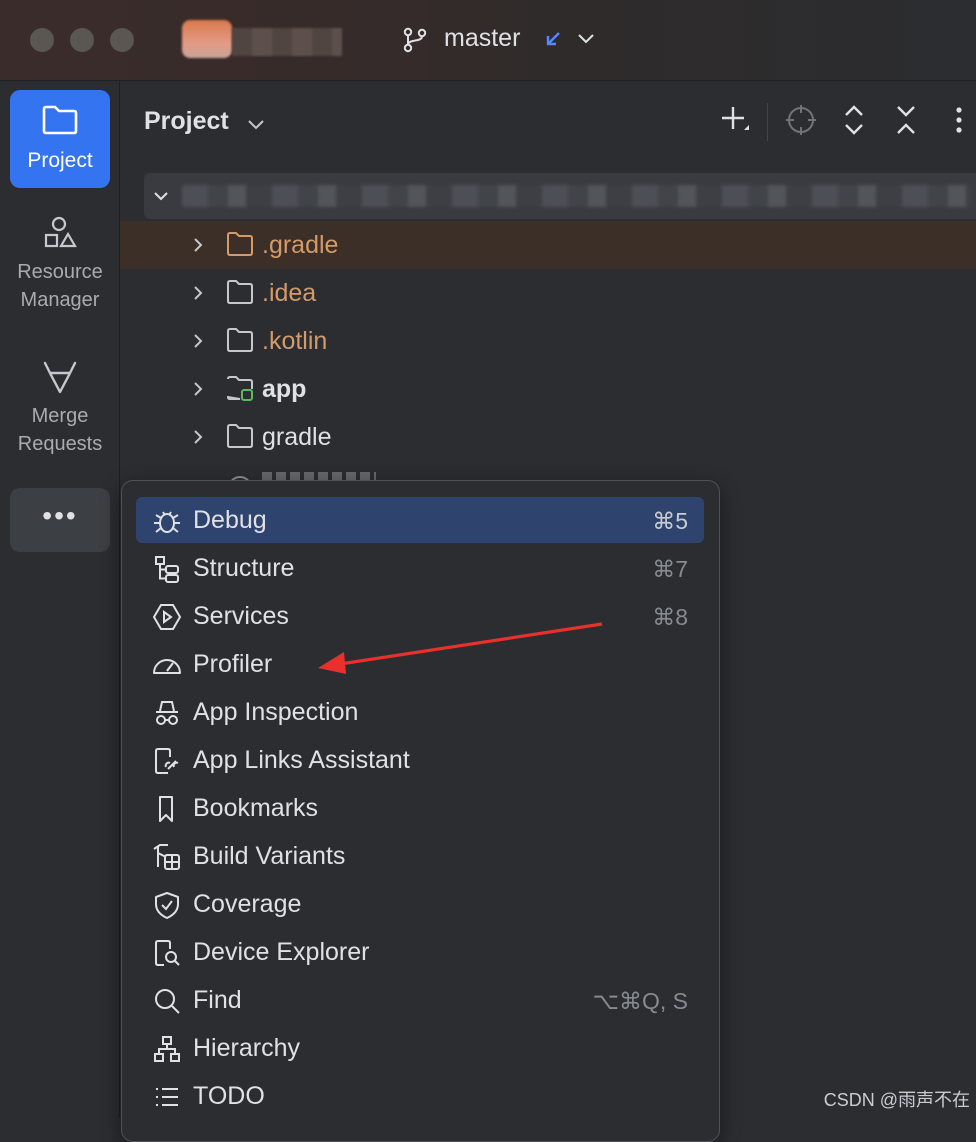 This screenshot has height=1142, width=976. What do you see at coordinates (167, 1097) in the screenshot?
I see `list-icon` at bounding box center [167, 1097].